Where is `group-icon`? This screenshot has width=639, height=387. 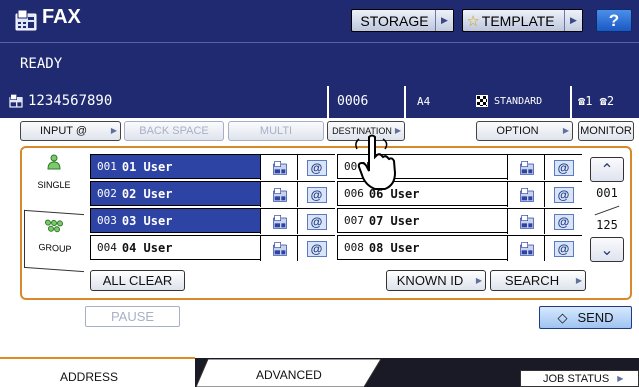
group-icon is located at coordinates (54, 226).